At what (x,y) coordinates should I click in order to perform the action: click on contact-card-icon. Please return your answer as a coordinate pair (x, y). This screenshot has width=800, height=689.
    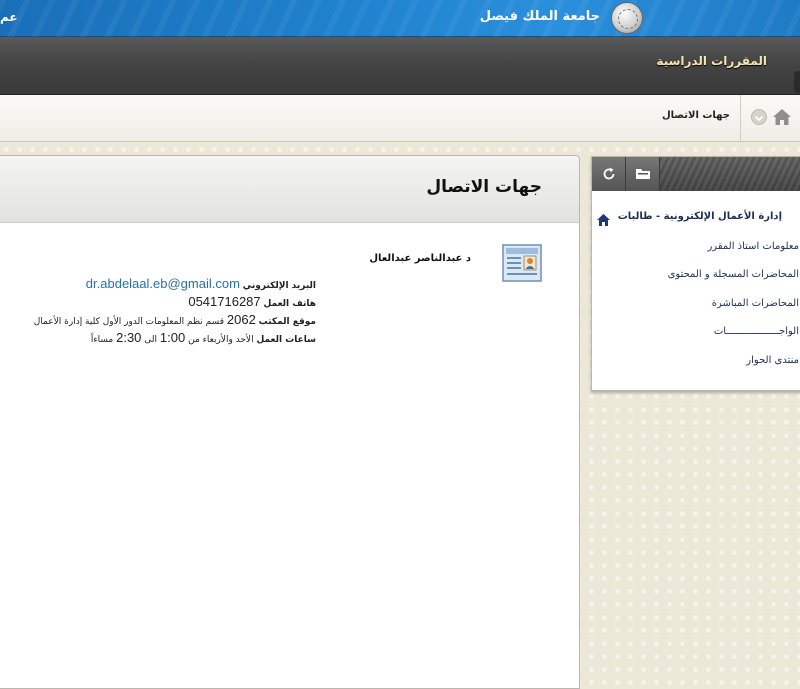
    Looking at the image, I should click on (522, 263).